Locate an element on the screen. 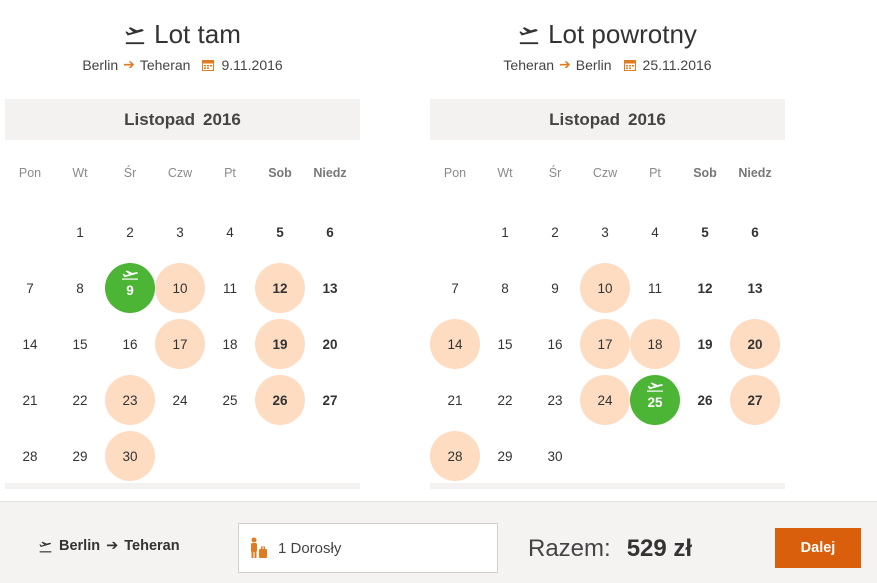 The image size is (877, 583). day: 9 is located at coordinates (555, 288).